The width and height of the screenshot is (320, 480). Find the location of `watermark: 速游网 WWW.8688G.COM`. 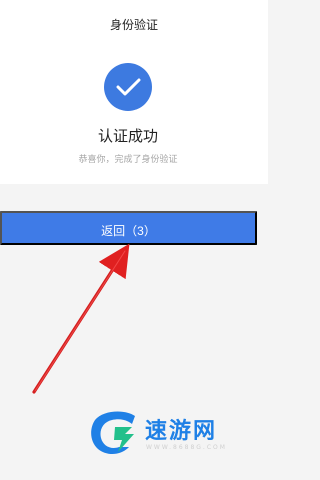

watermark: 速游网 WWW.8688G.COM is located at coordinates (172, 435).